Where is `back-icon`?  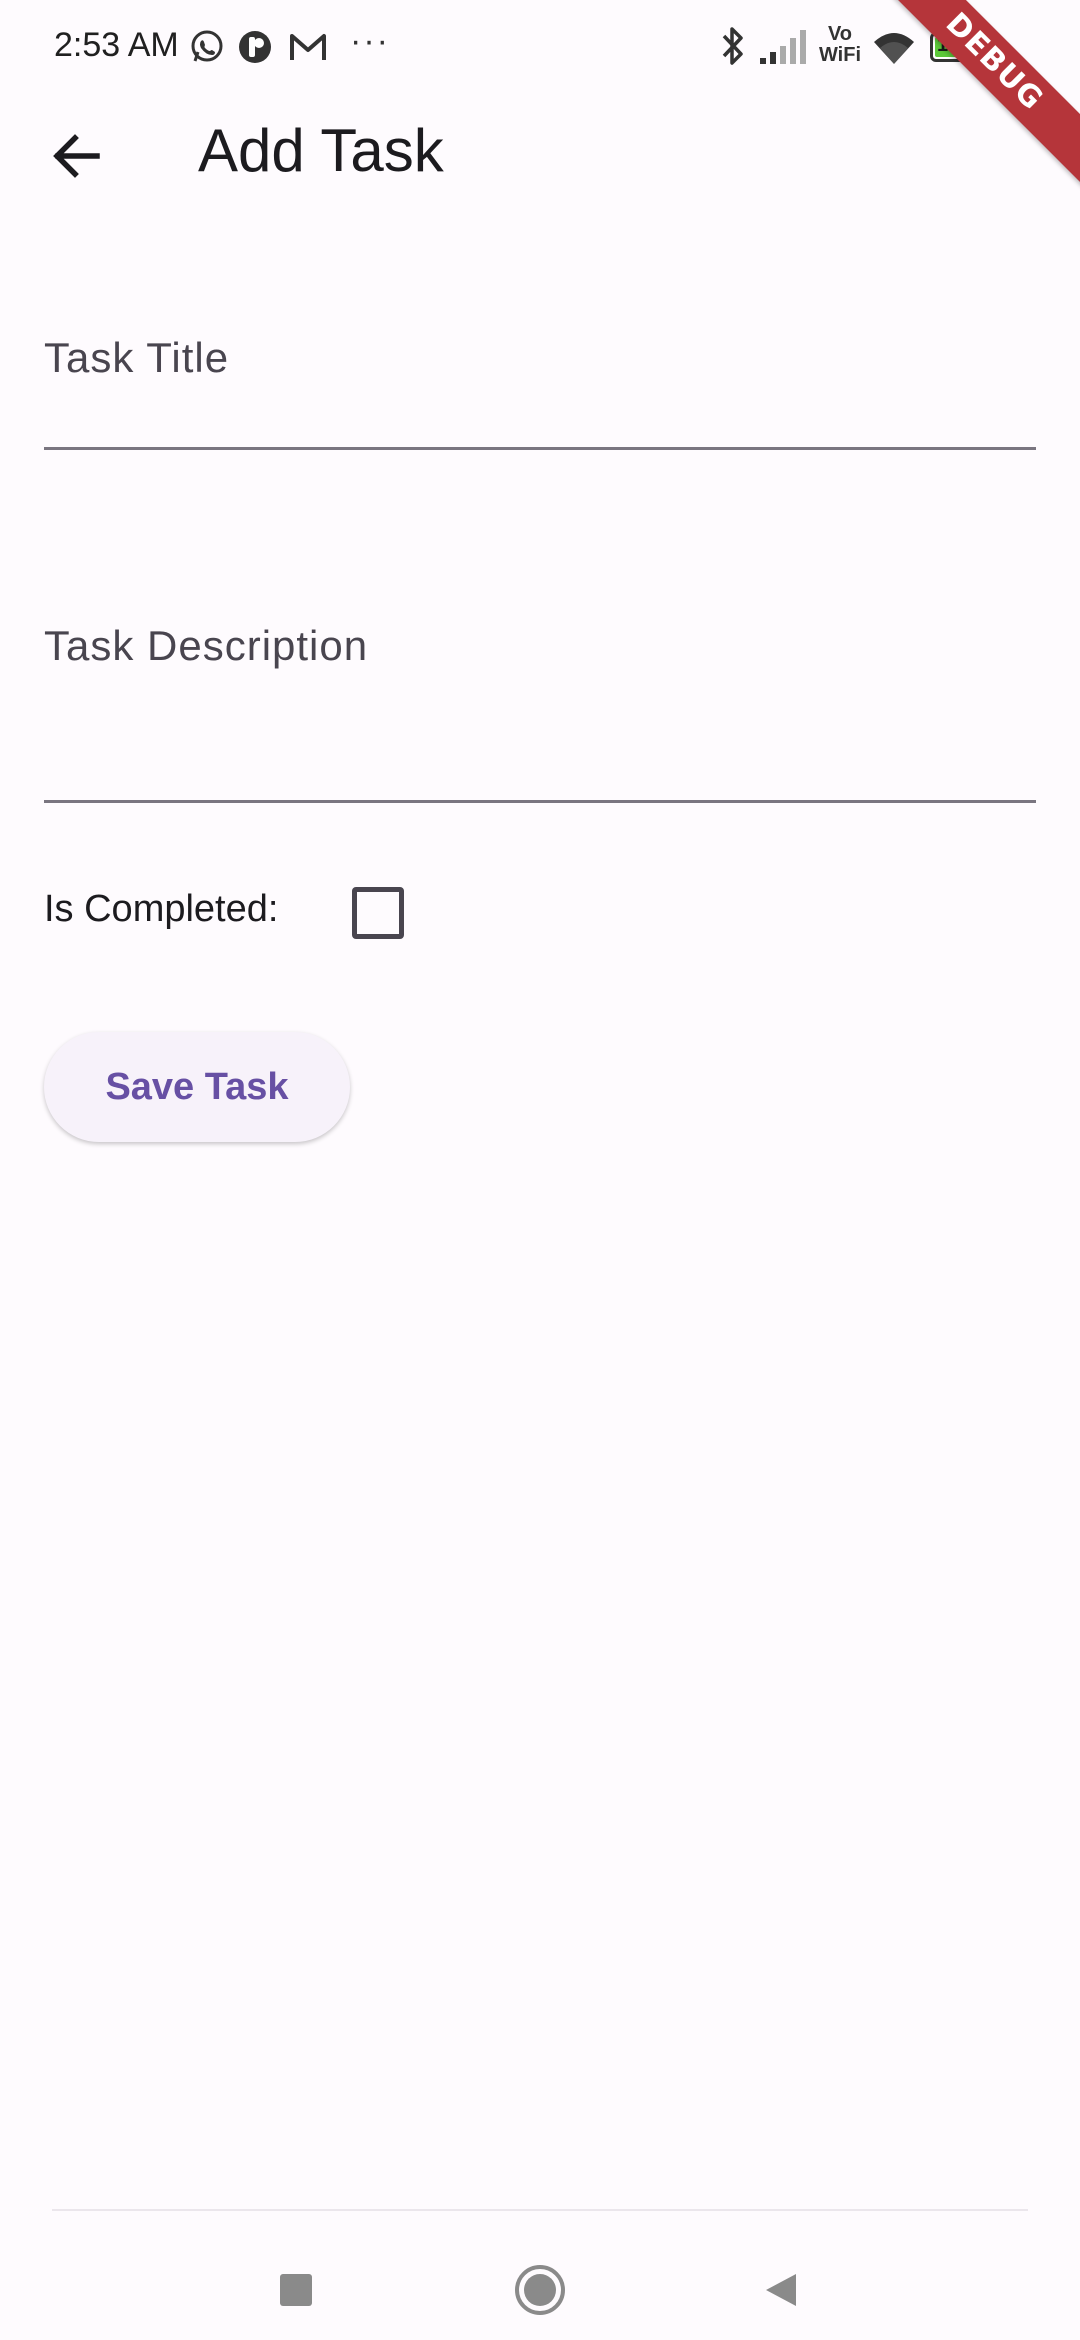 back-icon is located at coordinates (781, 2290).